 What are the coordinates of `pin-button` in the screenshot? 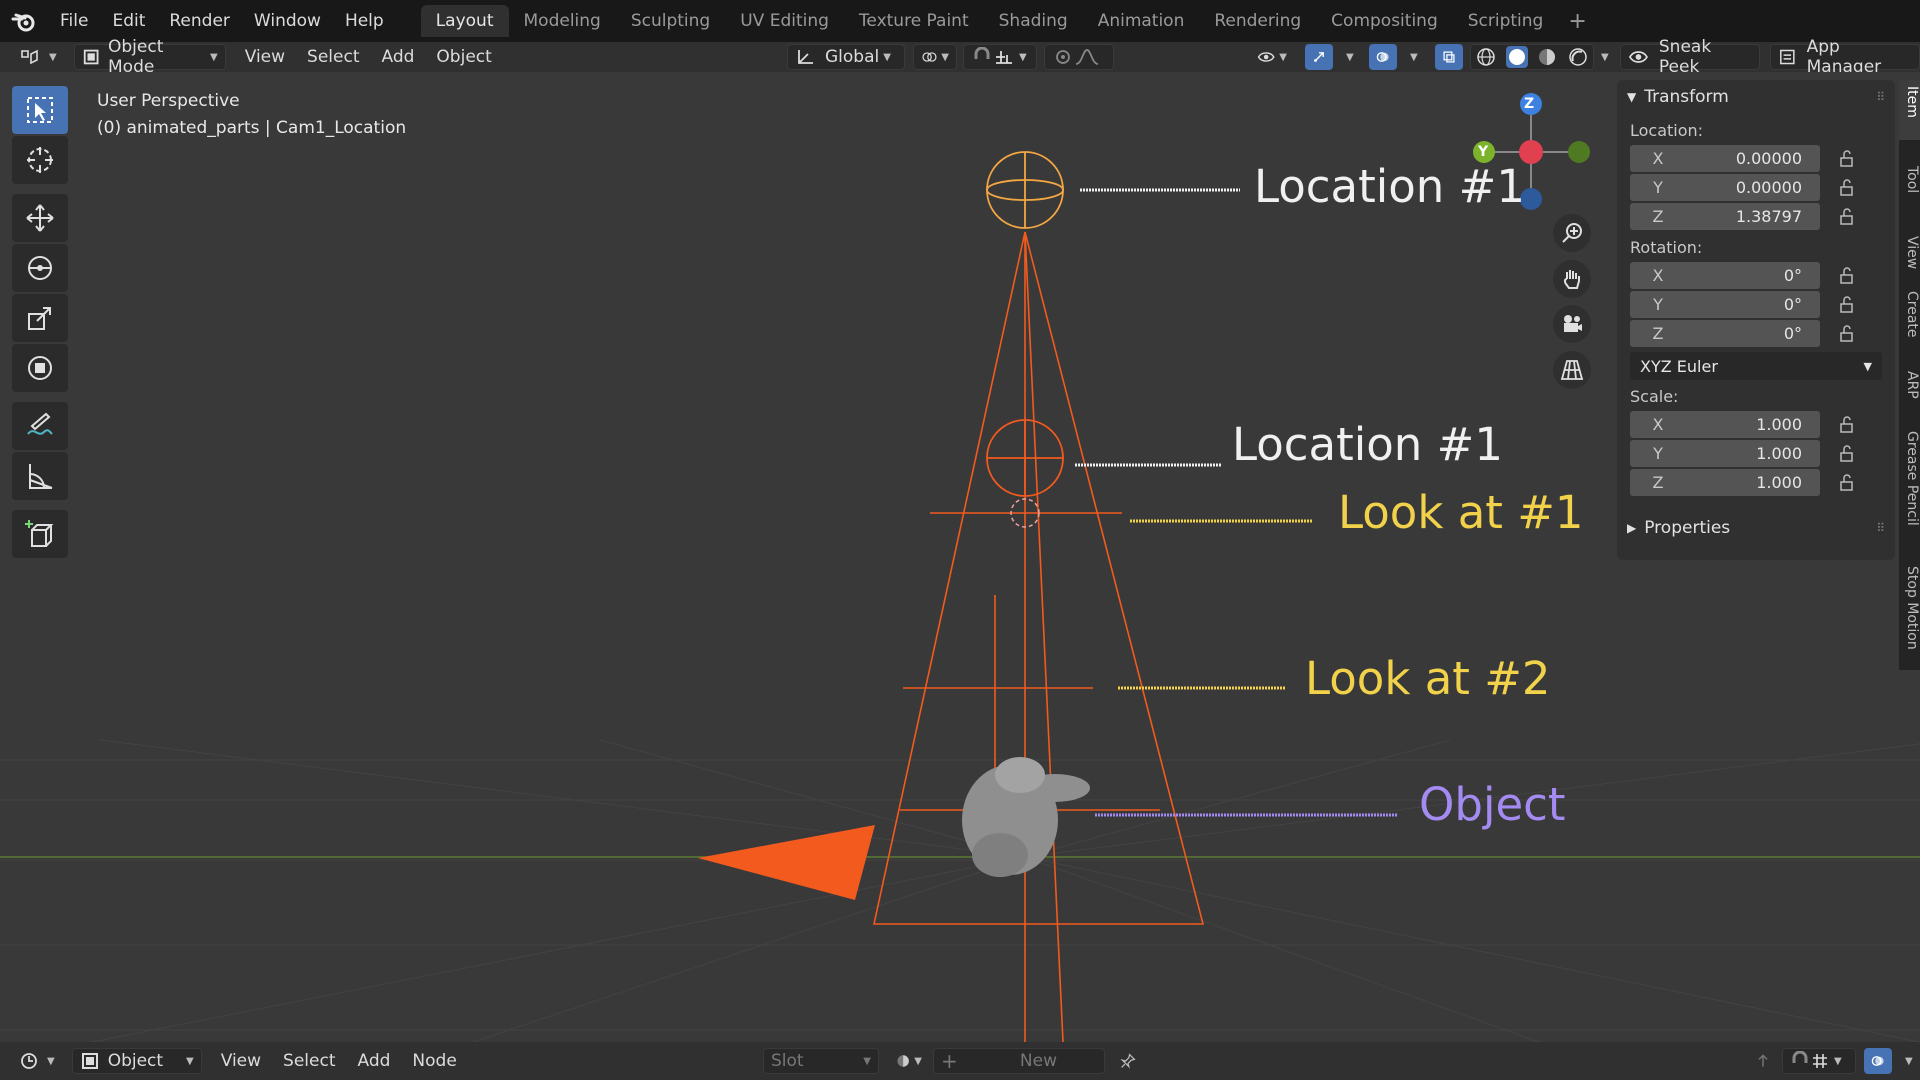 It's located at (1128, 1061).